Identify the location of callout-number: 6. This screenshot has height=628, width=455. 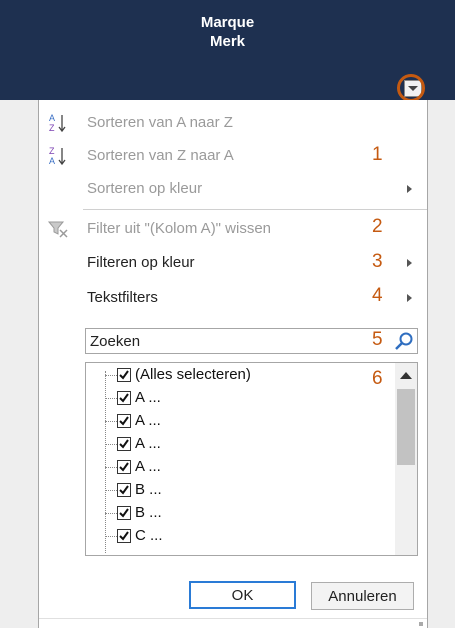
(377, 378).